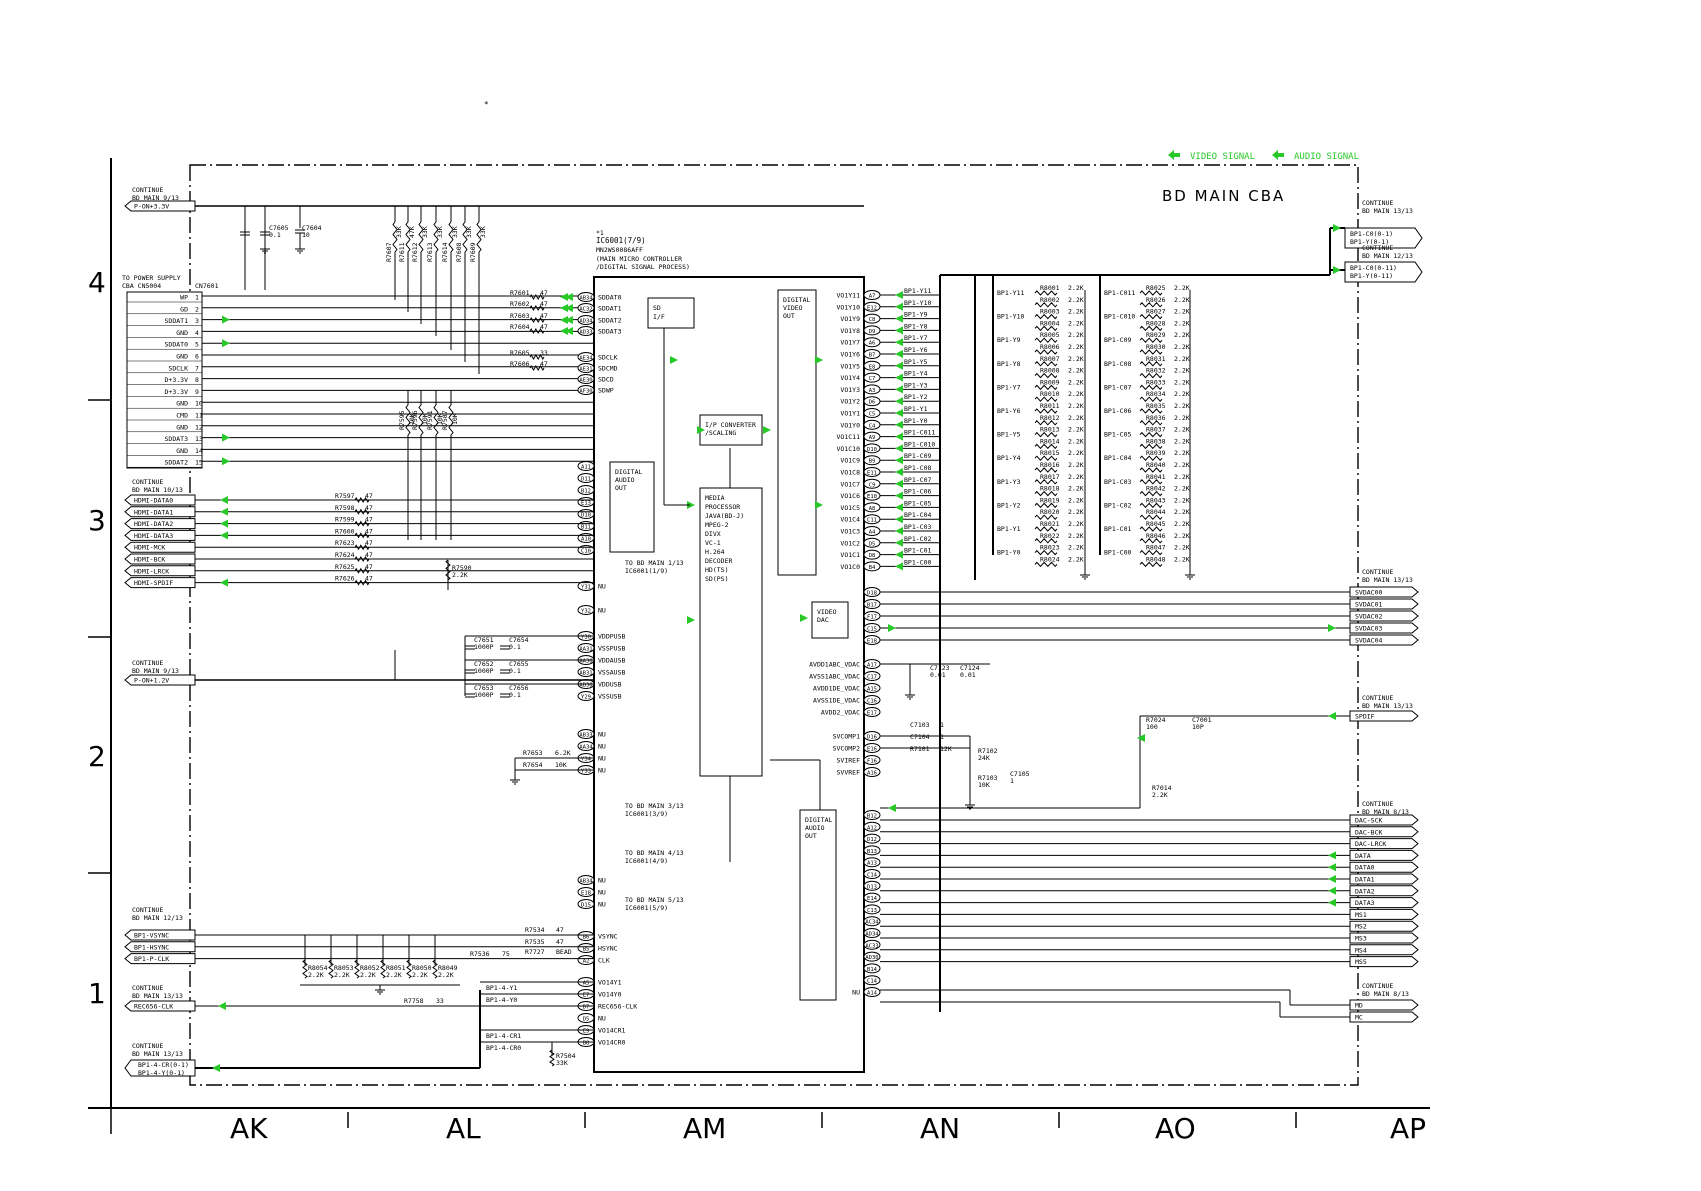 The image size is (1701, 1191). What do you see at coordinates (520, 293) in the screenshot?
I see `sd-resistor-label: R7601` at bounding box center [520, 293].